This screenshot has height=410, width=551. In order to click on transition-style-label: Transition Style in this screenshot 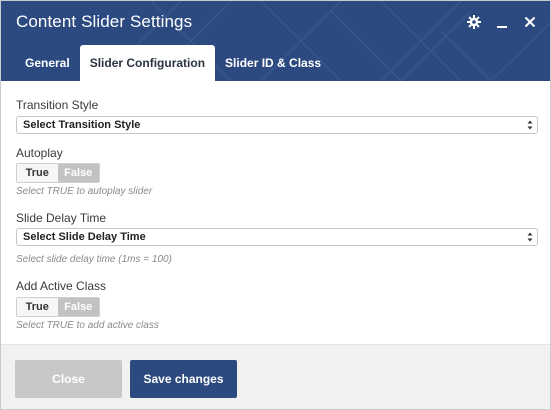, I will do `click(57, 105)`.